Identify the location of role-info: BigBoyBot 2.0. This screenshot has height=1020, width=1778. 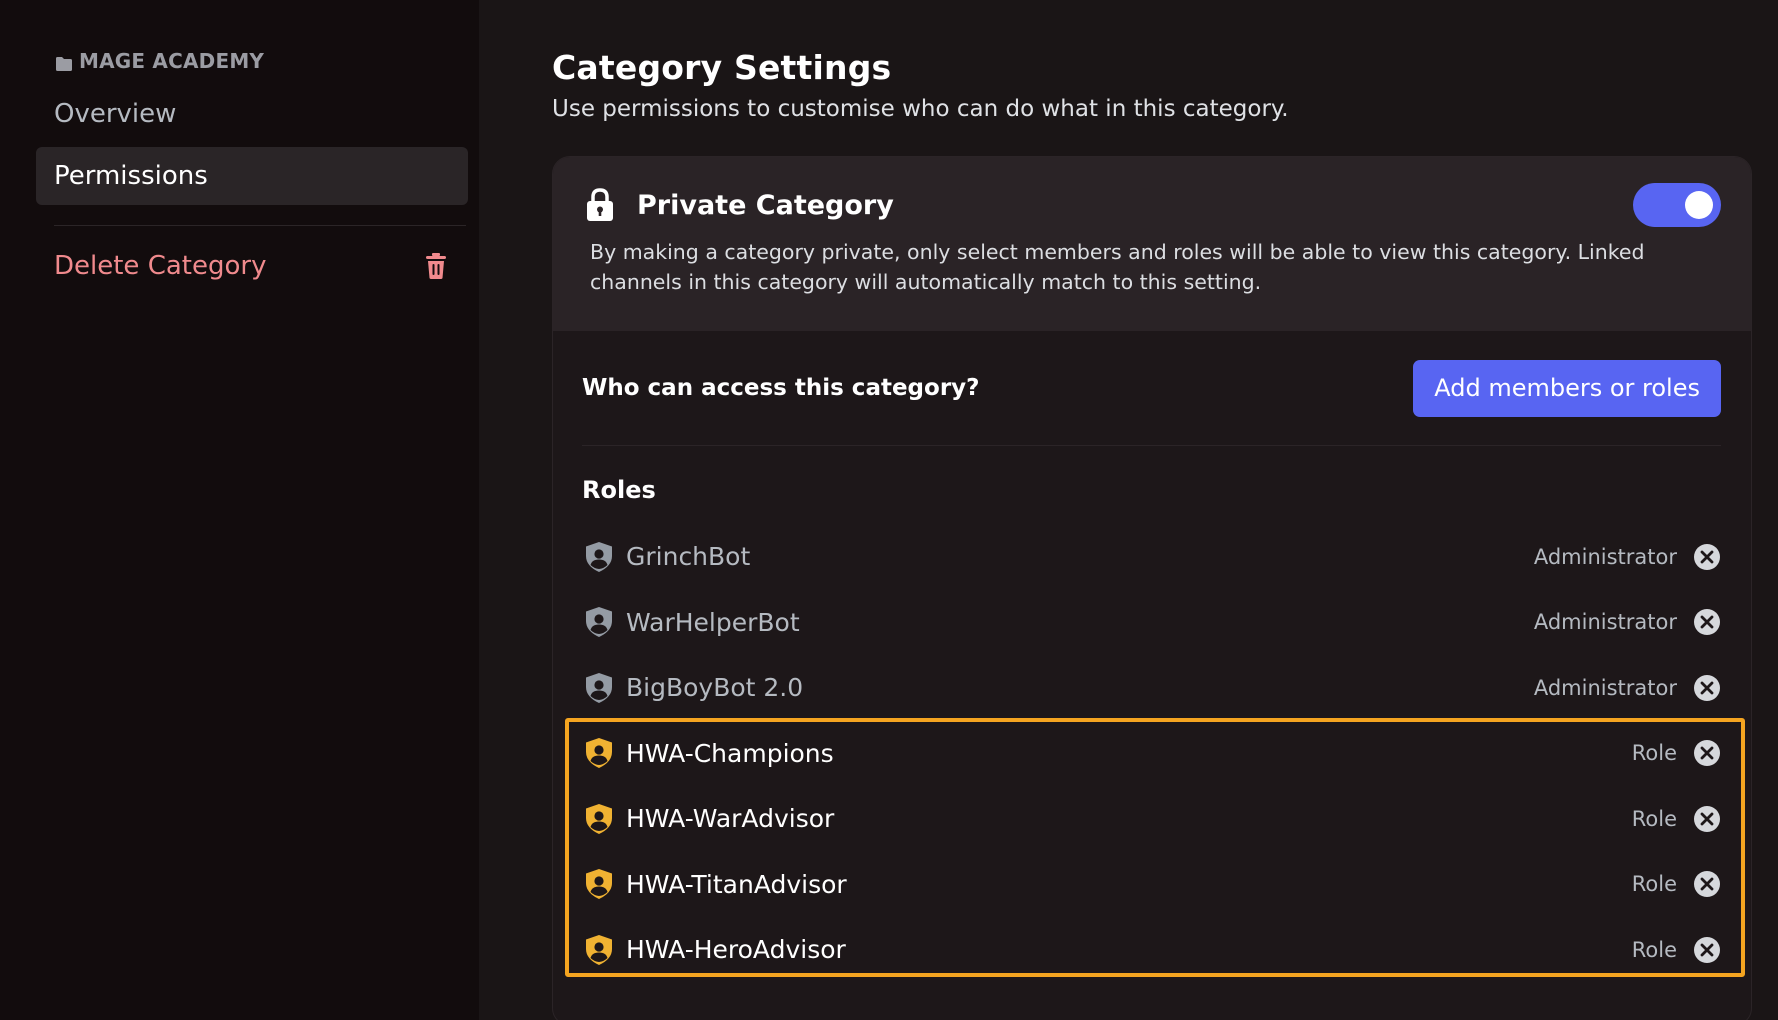
(692, 688).